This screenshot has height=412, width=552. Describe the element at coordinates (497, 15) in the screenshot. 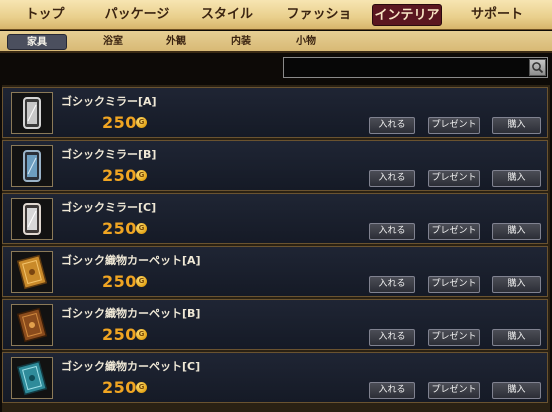

I see `tab-support: サポート` at that location.